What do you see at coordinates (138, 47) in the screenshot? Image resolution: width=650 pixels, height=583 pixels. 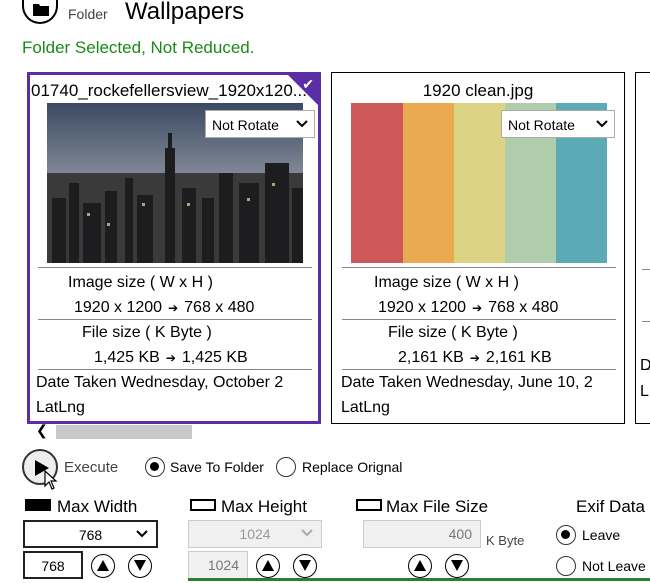 I see `status-text: Folder Selected, Not Reduced.` at bounding box center [138, 47].